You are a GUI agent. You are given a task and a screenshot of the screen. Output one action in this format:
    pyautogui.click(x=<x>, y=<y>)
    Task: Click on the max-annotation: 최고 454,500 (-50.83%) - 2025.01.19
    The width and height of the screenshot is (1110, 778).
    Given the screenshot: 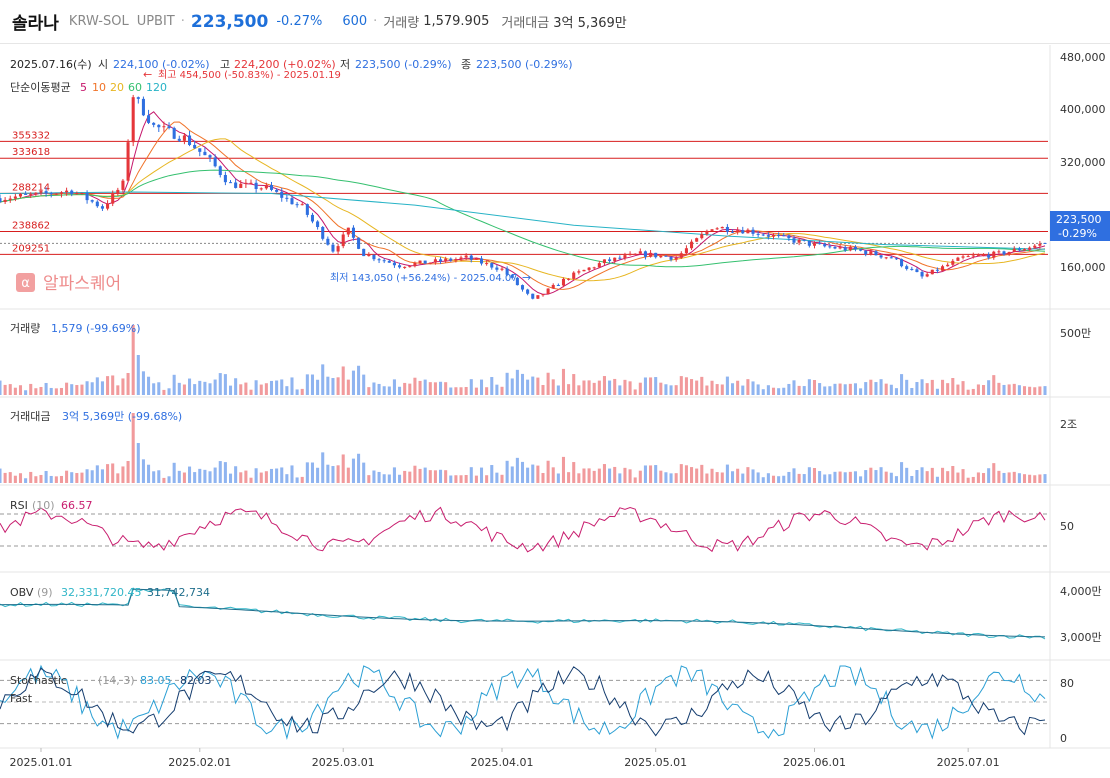 What is the action you would take?
    pyautogui.click(x=249, y=75)
    